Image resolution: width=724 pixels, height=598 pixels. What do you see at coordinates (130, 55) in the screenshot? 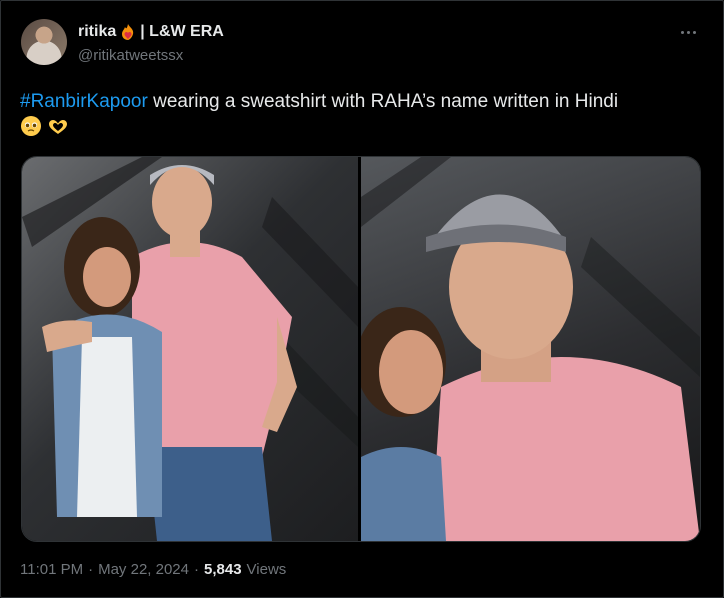
I see `author-handle: @ritikatweetssx` at bounding box center [130, 55].